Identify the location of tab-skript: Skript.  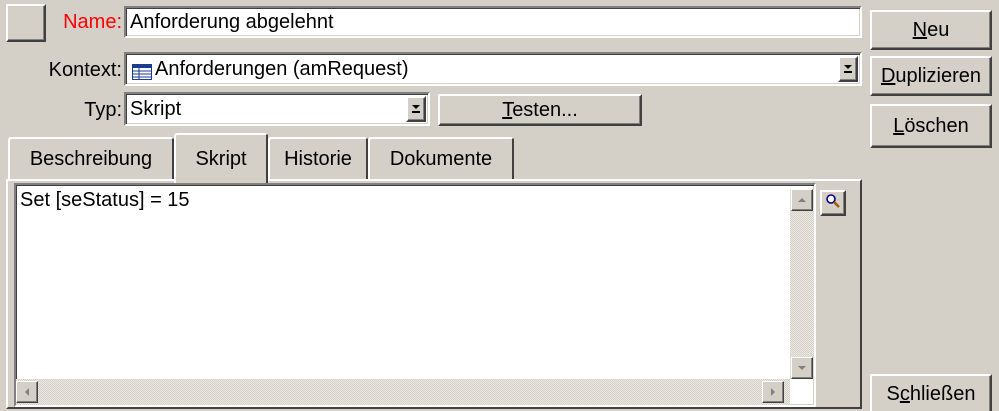
(221, 158).